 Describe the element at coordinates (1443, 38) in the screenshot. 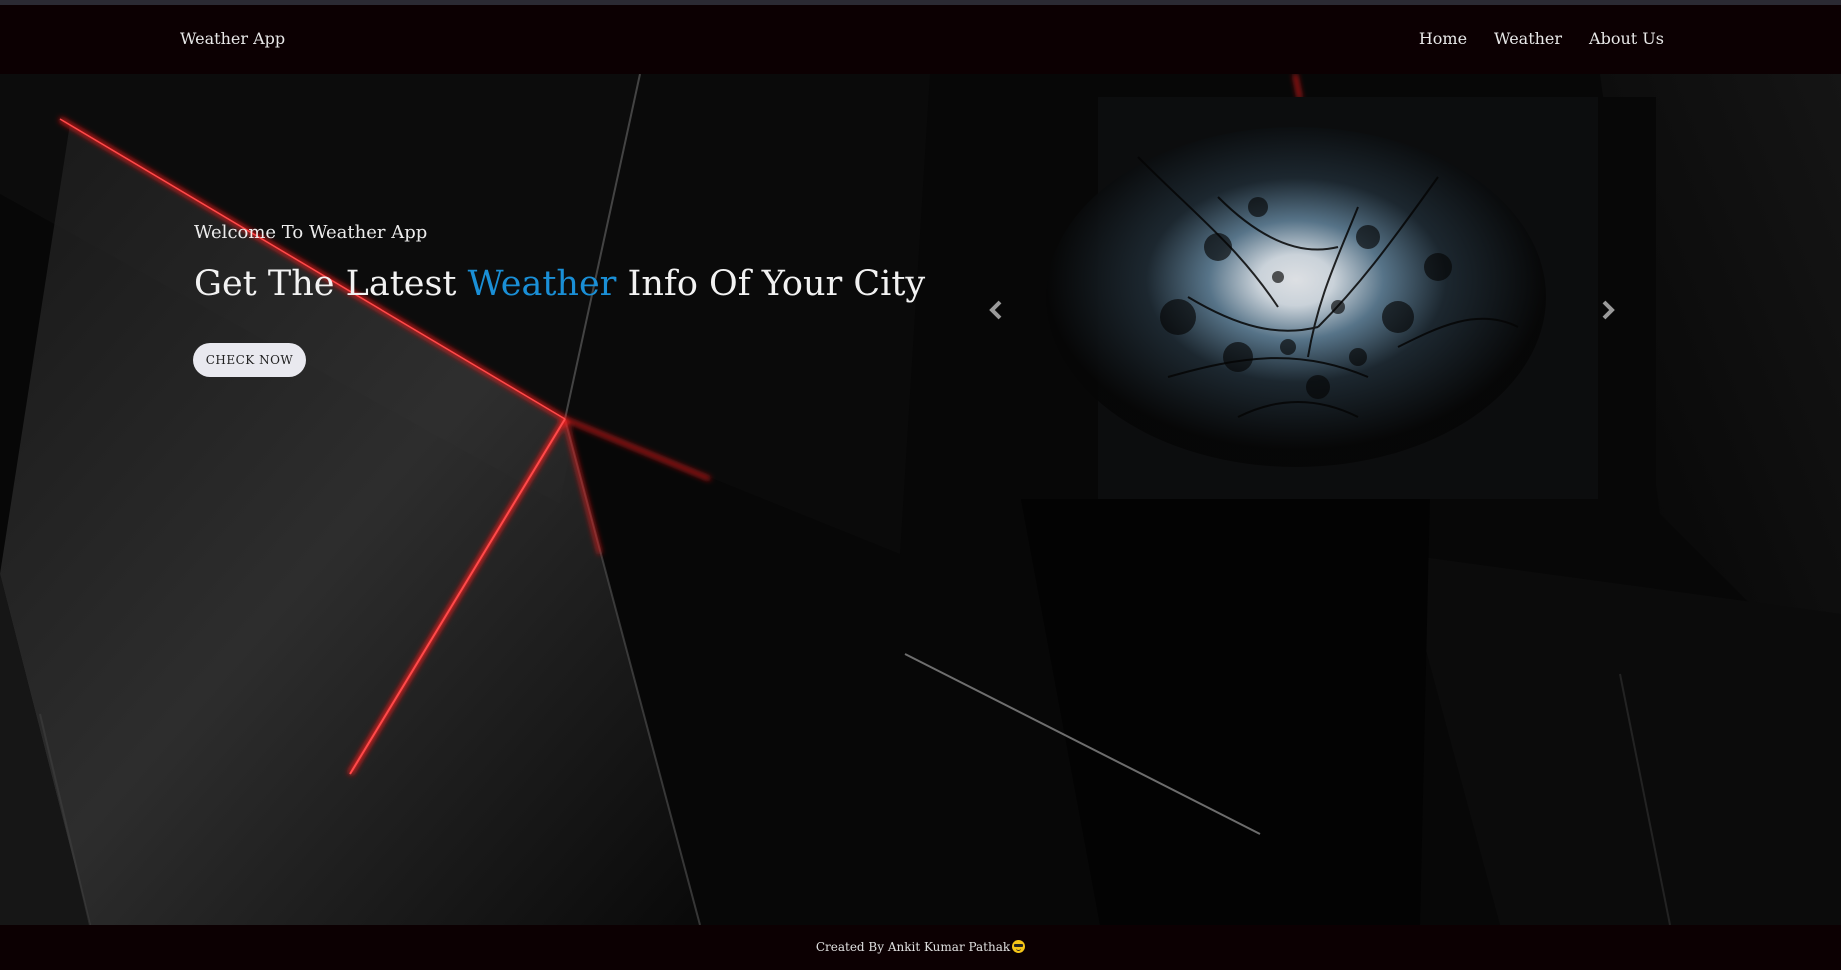

I see `nav-home-link: Home` at that location.